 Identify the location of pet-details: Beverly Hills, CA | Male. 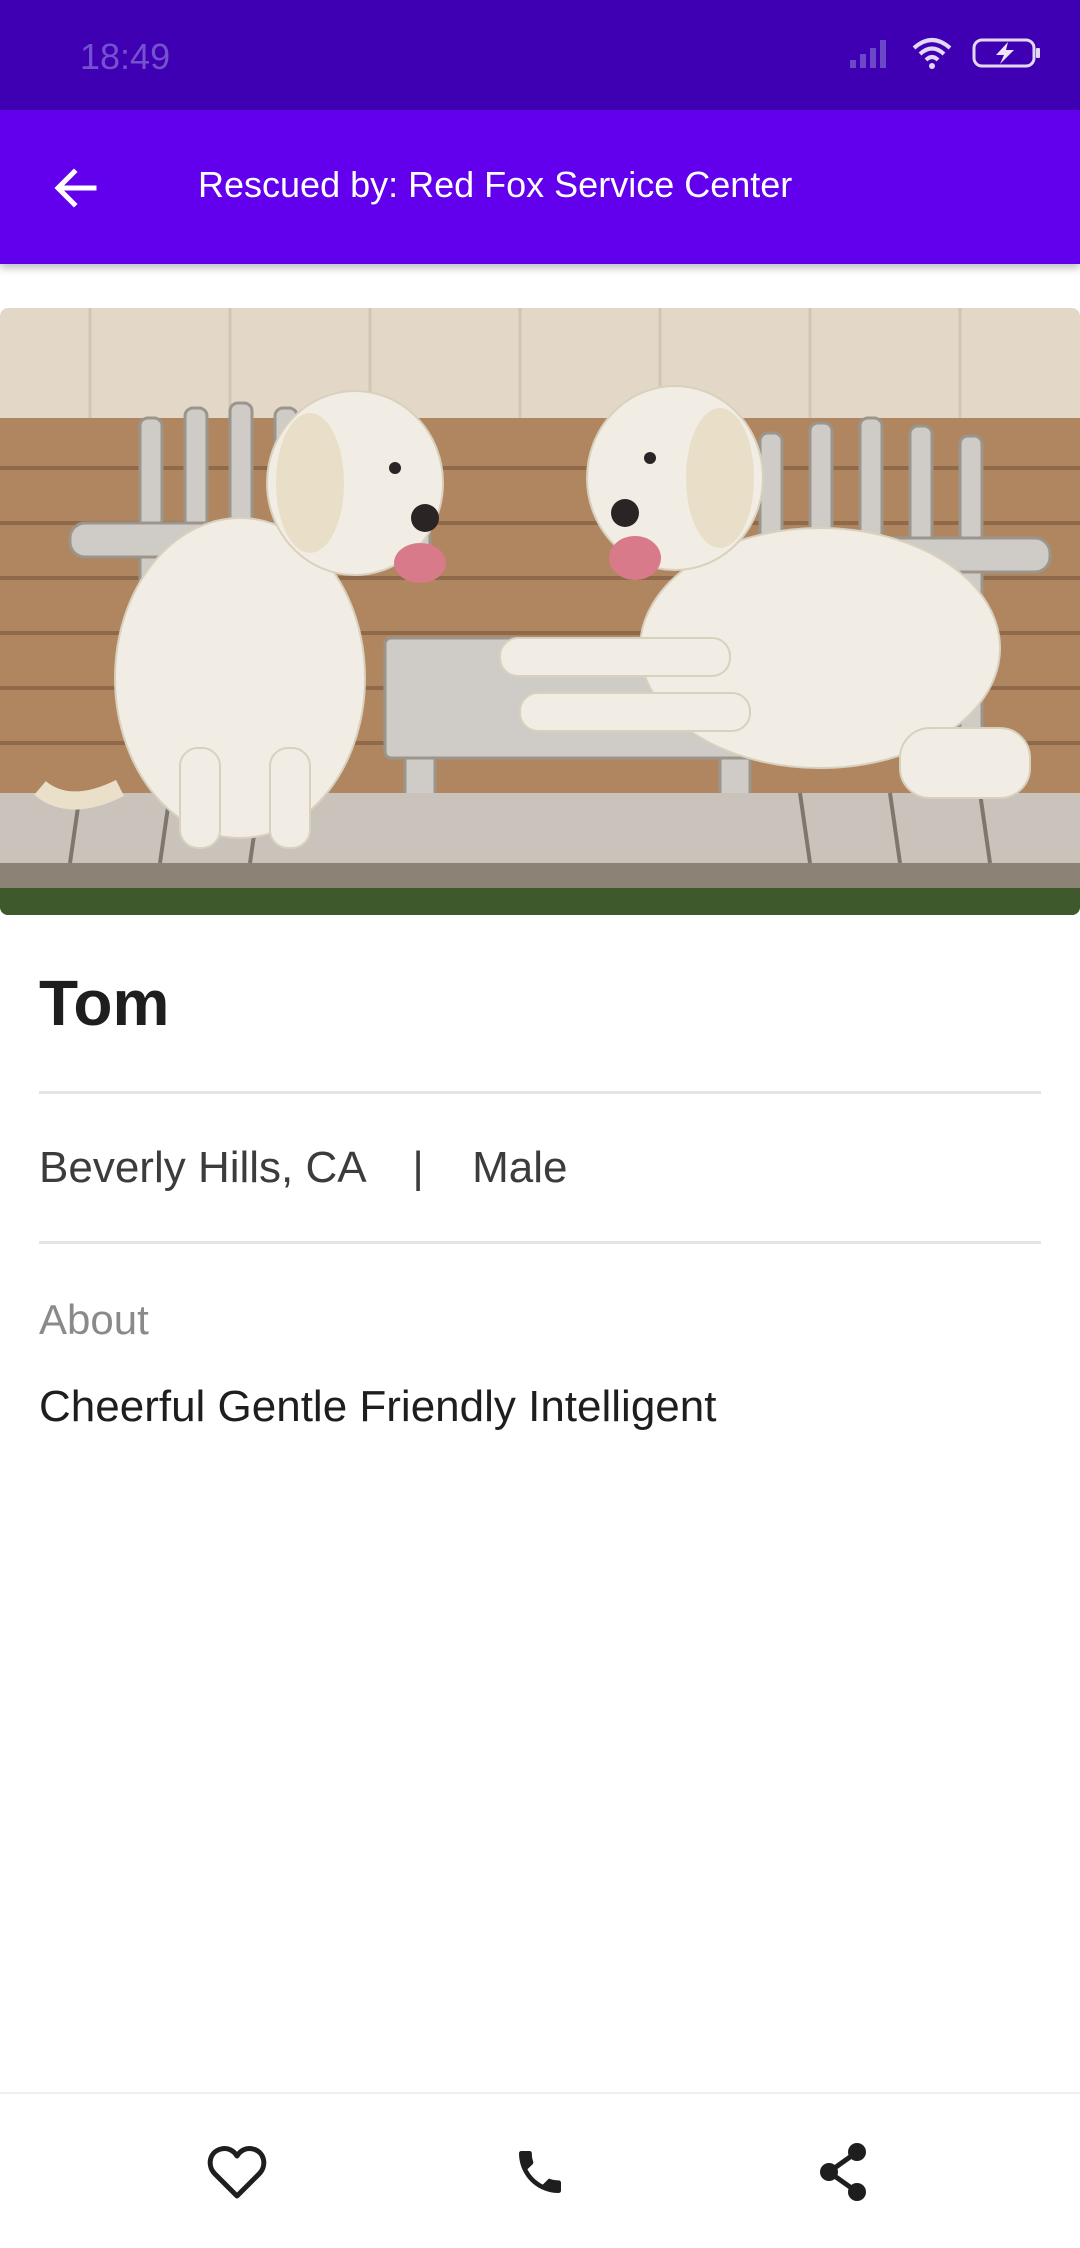
(303, 1168).